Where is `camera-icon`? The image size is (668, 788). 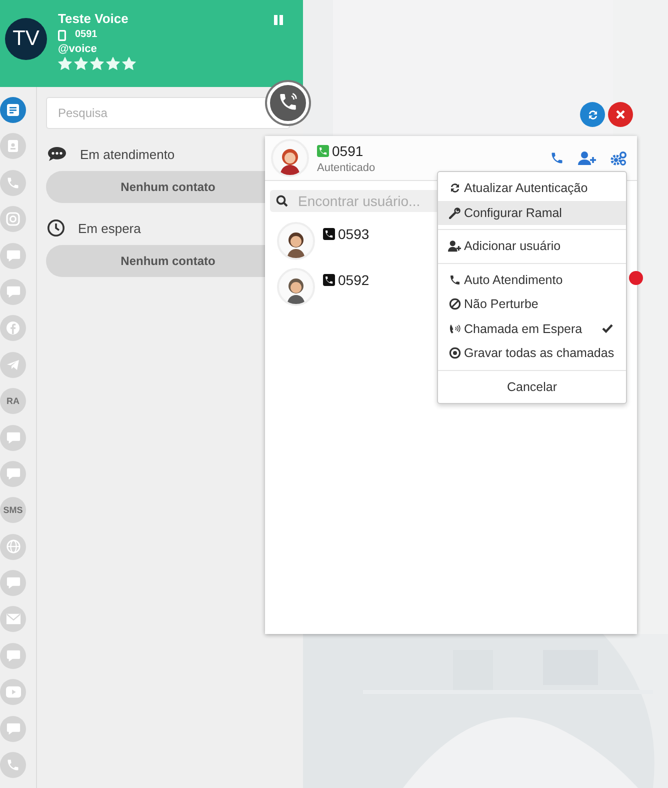 camera-icon is located at coordinates (13, 219).